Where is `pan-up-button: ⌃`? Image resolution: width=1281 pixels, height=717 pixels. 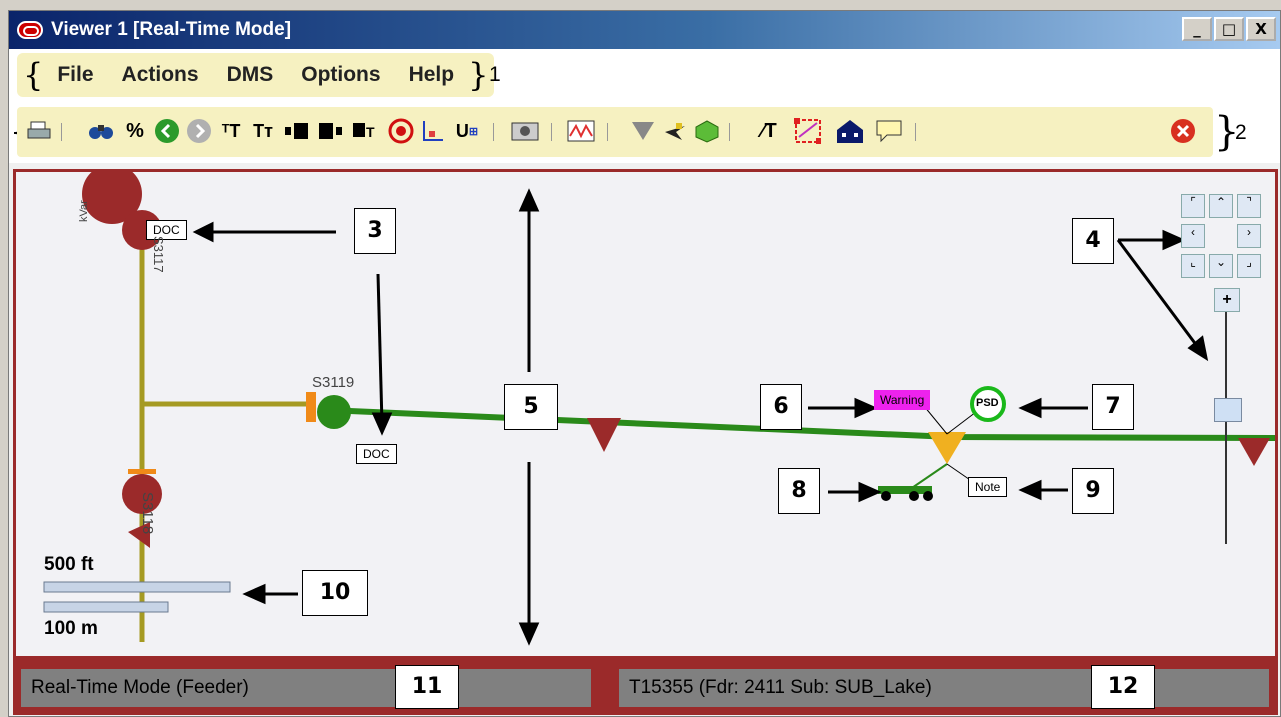
pan-up-button: ⌃ is located at coordinates (1221, 206).